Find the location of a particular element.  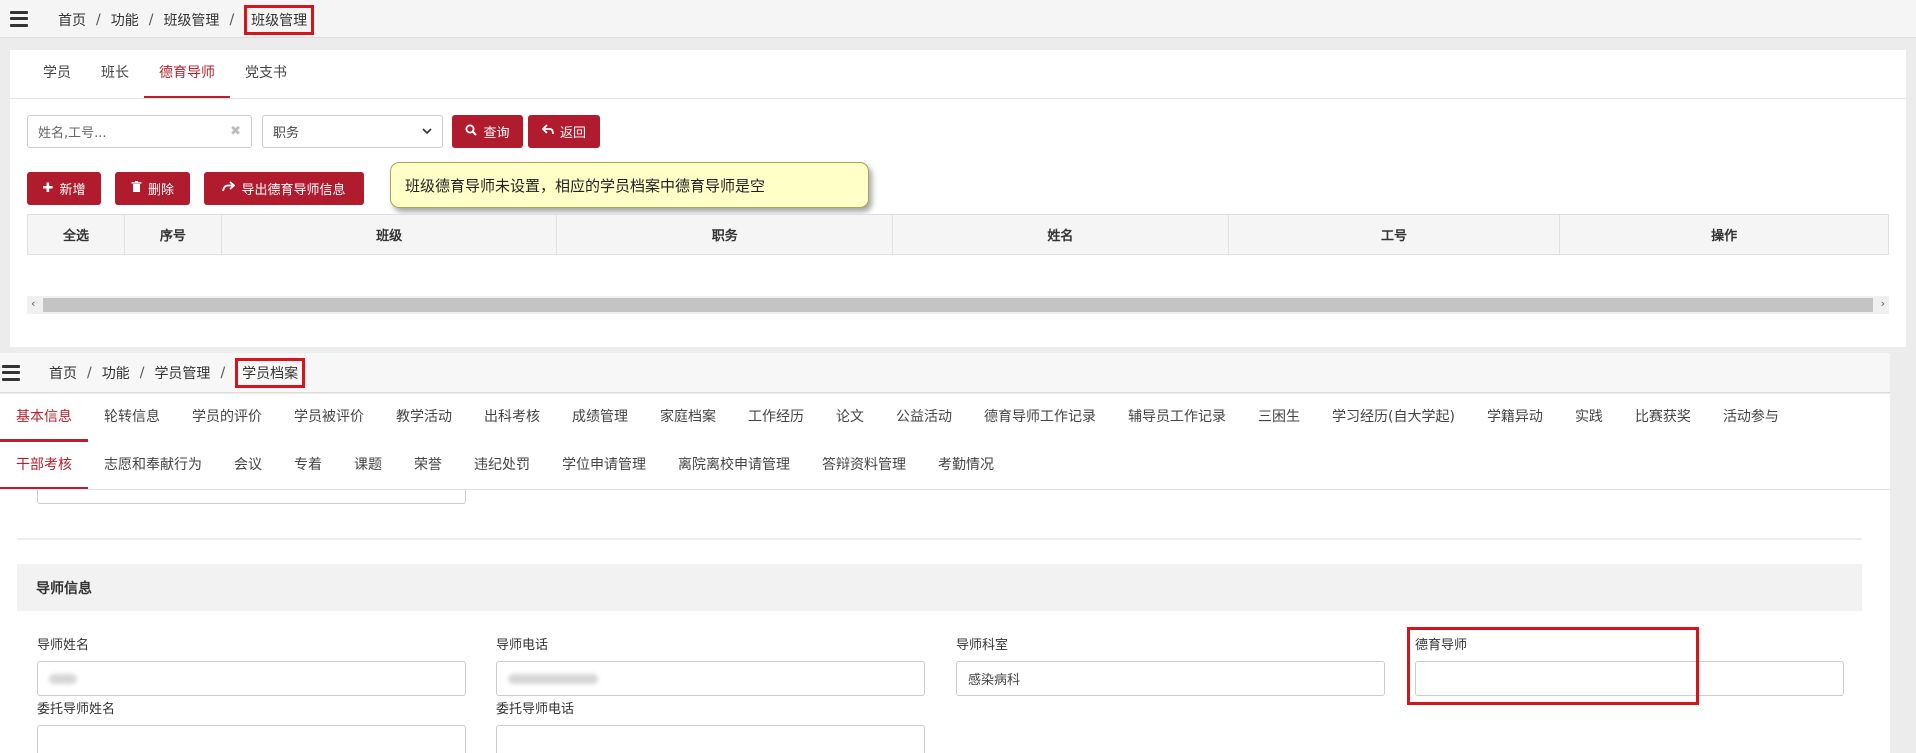

back-button: 返回 is located at coordinates (564, 131).